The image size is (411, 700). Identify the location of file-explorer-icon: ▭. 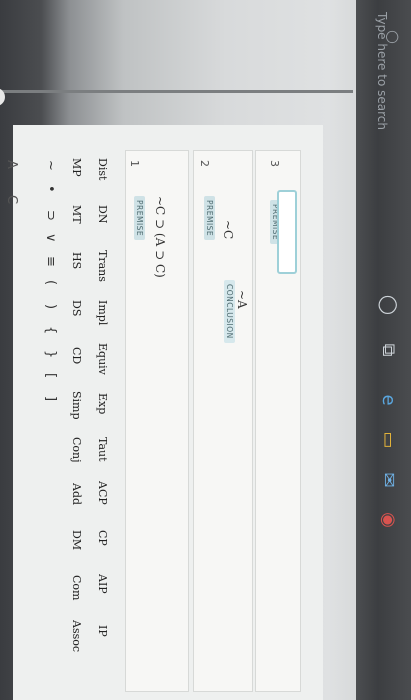
(388, 440).